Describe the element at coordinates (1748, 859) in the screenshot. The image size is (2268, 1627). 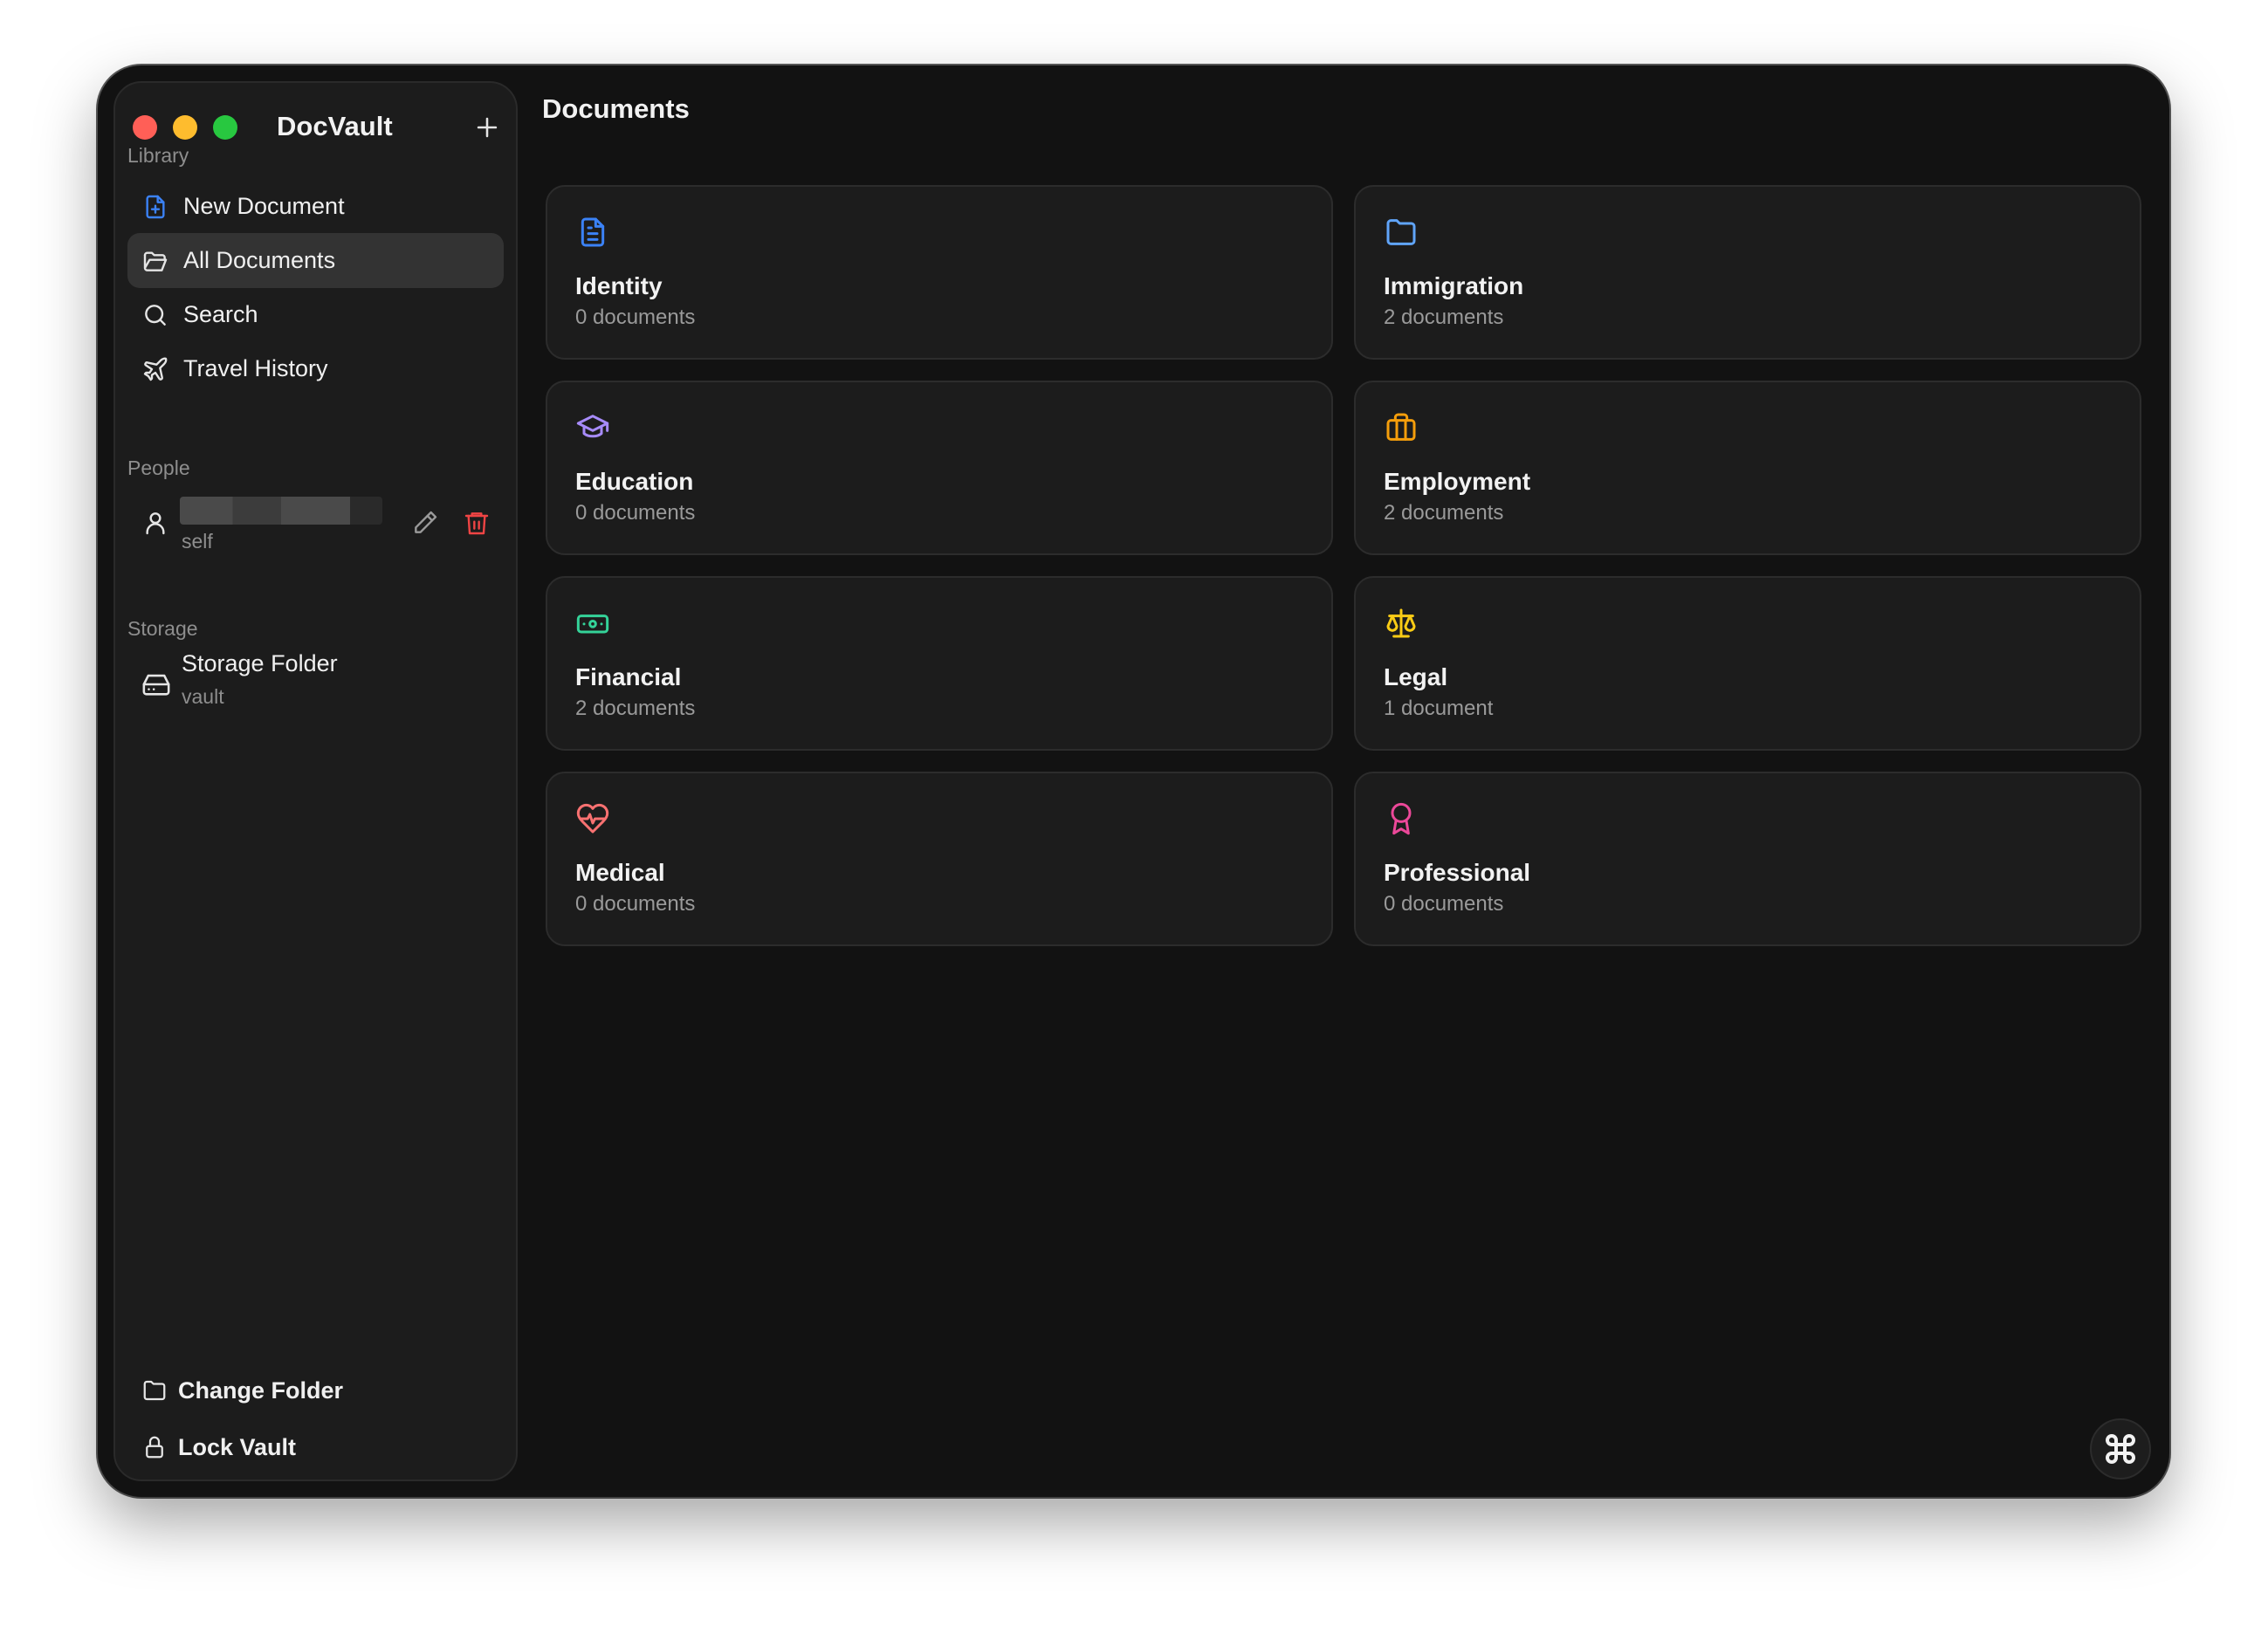
I see `category-card-professional: Professional 0 documents` at that location.